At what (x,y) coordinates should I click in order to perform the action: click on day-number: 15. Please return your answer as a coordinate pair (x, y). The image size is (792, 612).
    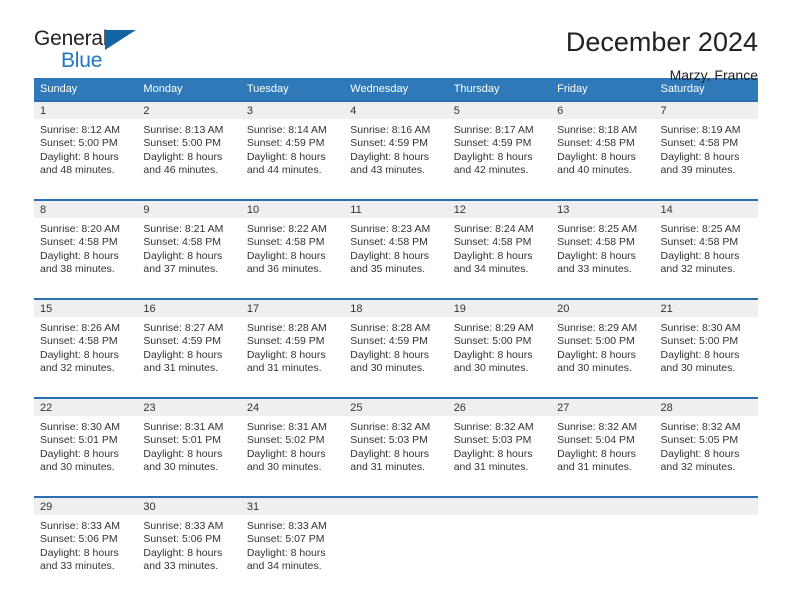
    Looking at the image, I should click on (86, 308).